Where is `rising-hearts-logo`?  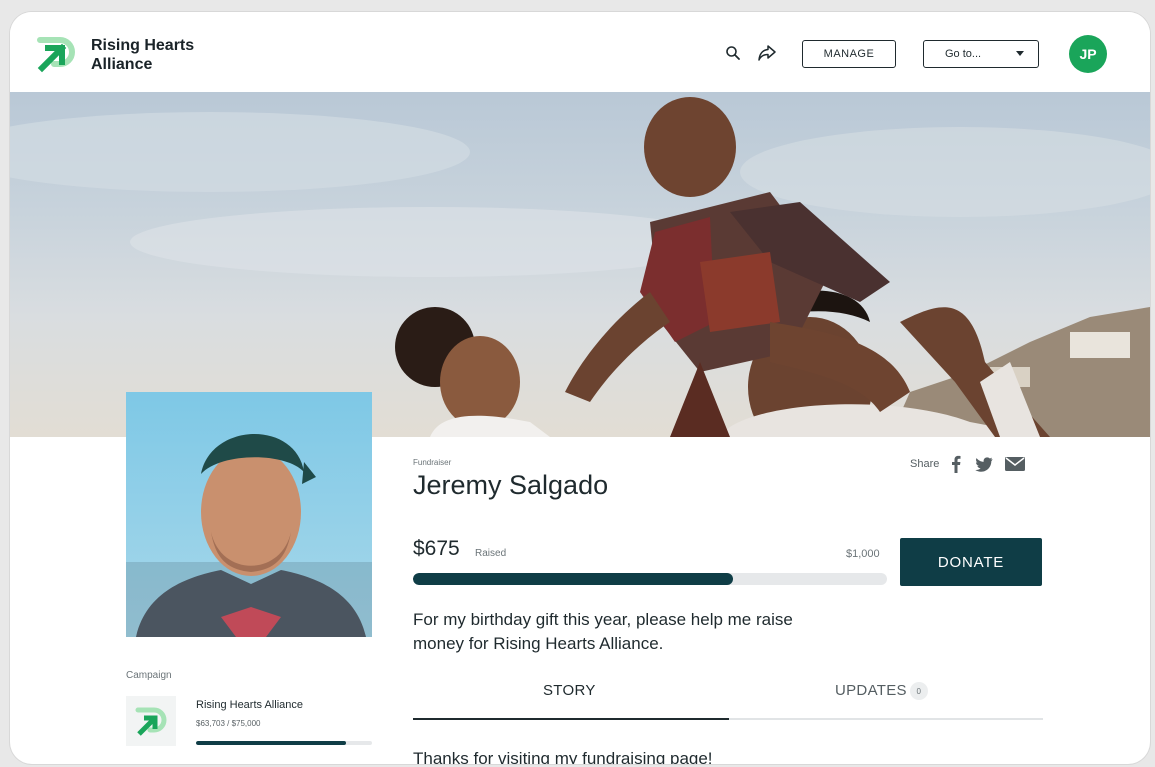 rising-hearts-logo is located at coordinates (57, 53).